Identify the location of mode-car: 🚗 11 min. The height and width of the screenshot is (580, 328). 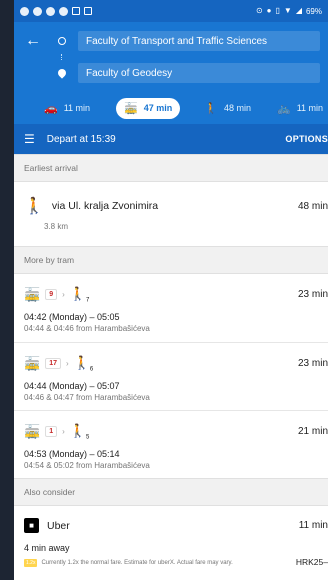
(67, 108).